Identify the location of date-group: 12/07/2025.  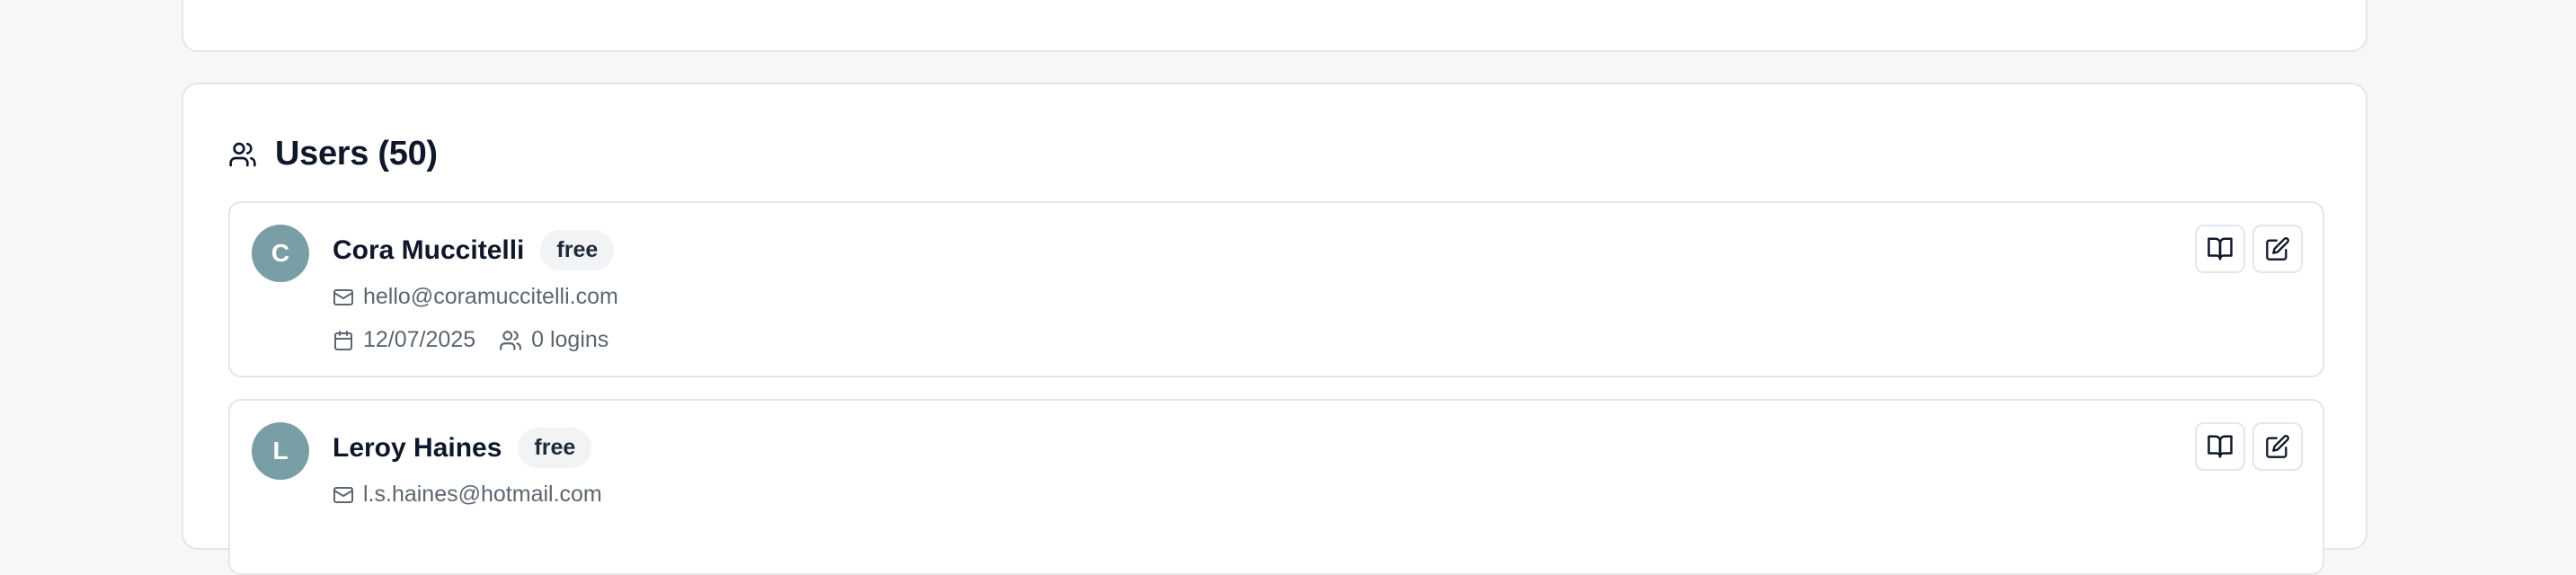
(404, 340).